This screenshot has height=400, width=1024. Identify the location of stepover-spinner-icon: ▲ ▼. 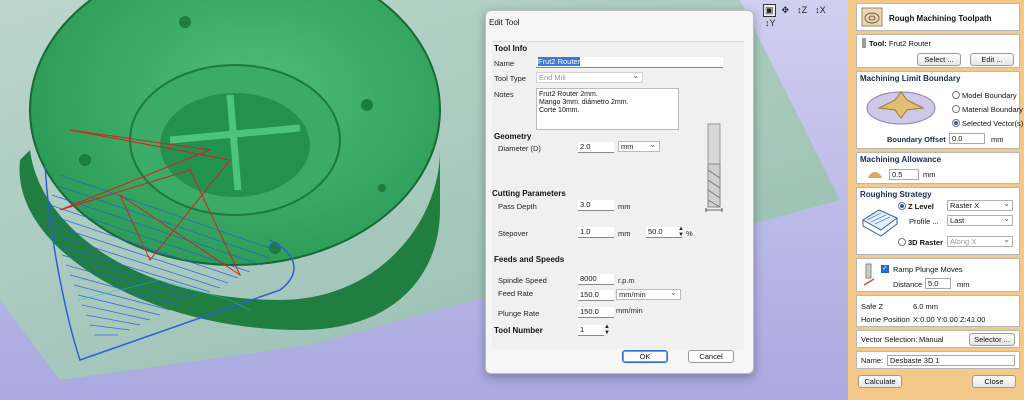
(681, 232).